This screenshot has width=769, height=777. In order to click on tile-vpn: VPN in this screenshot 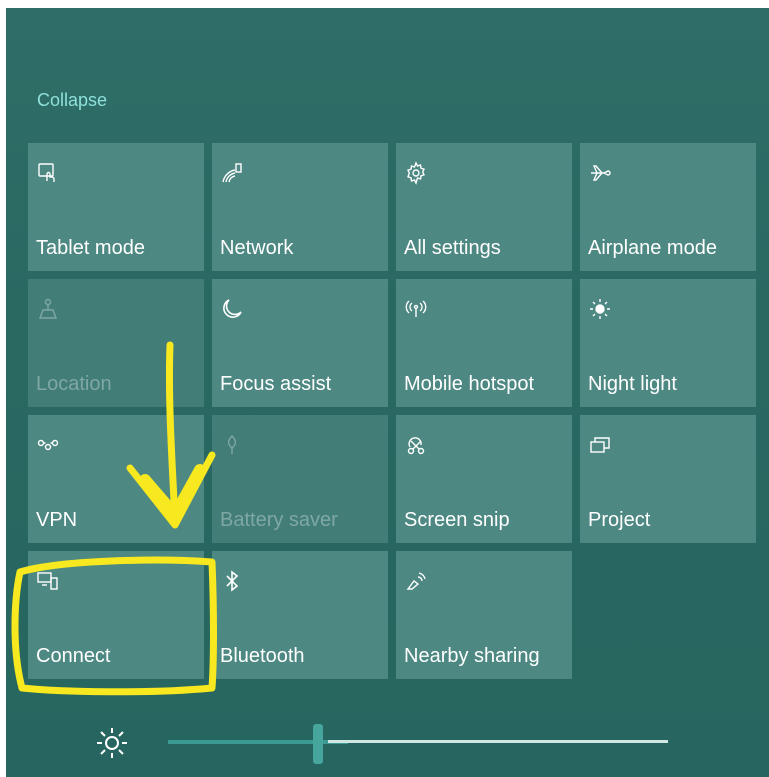, I will do `click(116, 479)`.